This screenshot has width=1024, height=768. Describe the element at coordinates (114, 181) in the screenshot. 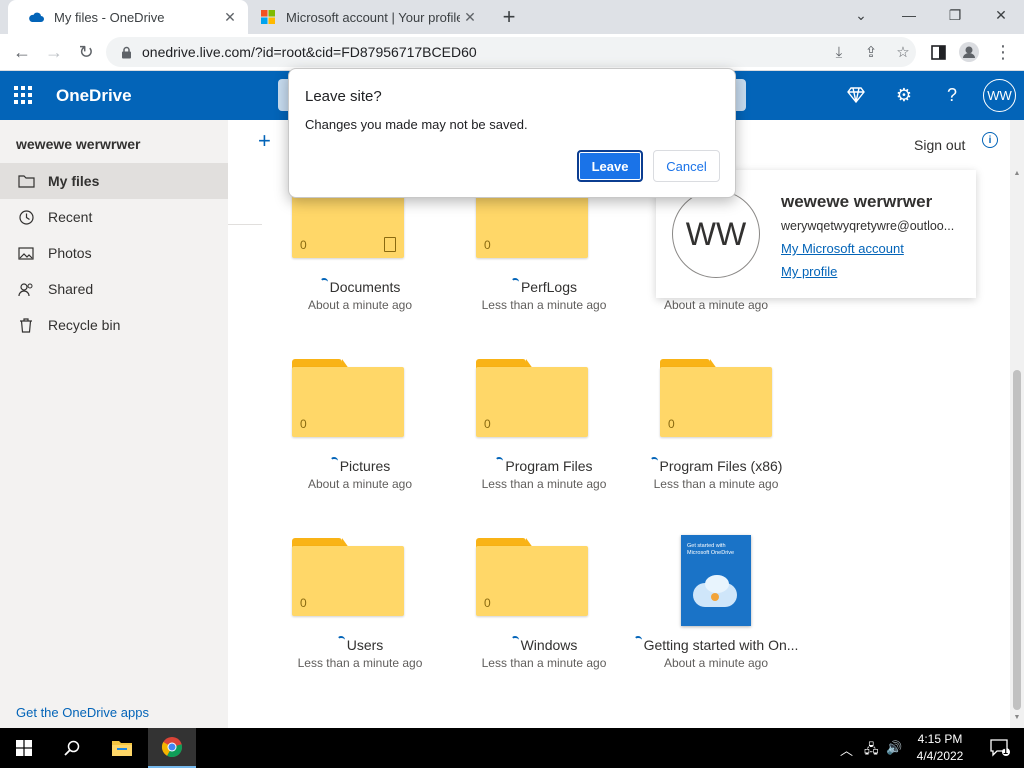

I see `sidebar-item-my-files: My files` at that location.